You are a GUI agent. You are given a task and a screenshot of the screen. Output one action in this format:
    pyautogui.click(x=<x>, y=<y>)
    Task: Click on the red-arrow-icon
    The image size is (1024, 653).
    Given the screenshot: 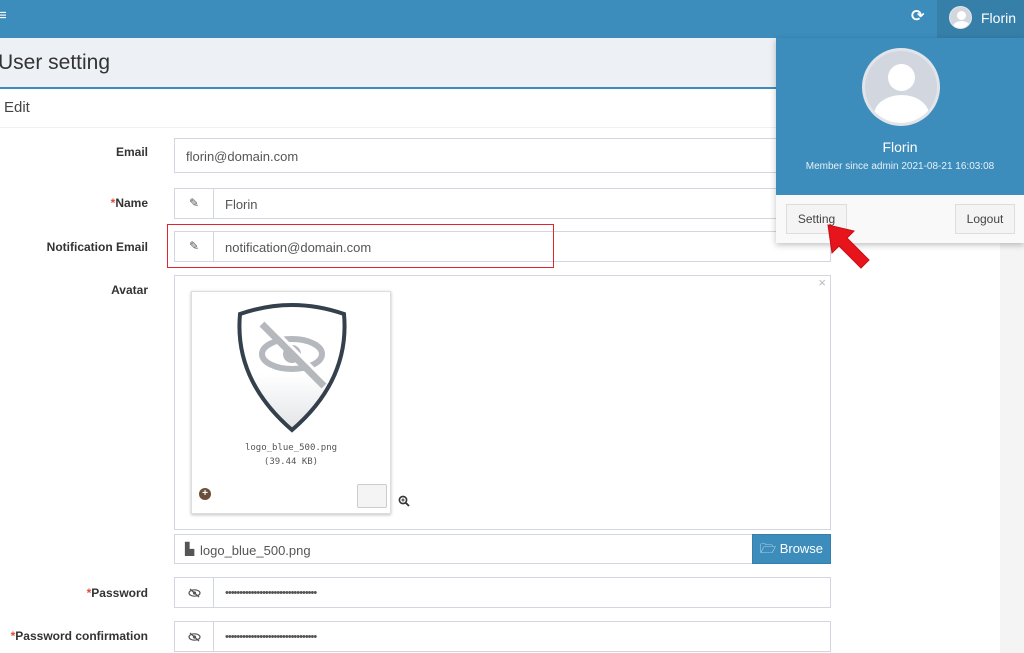 What is the action you would take?
    pyautogui.click(x=848, y=246)
    